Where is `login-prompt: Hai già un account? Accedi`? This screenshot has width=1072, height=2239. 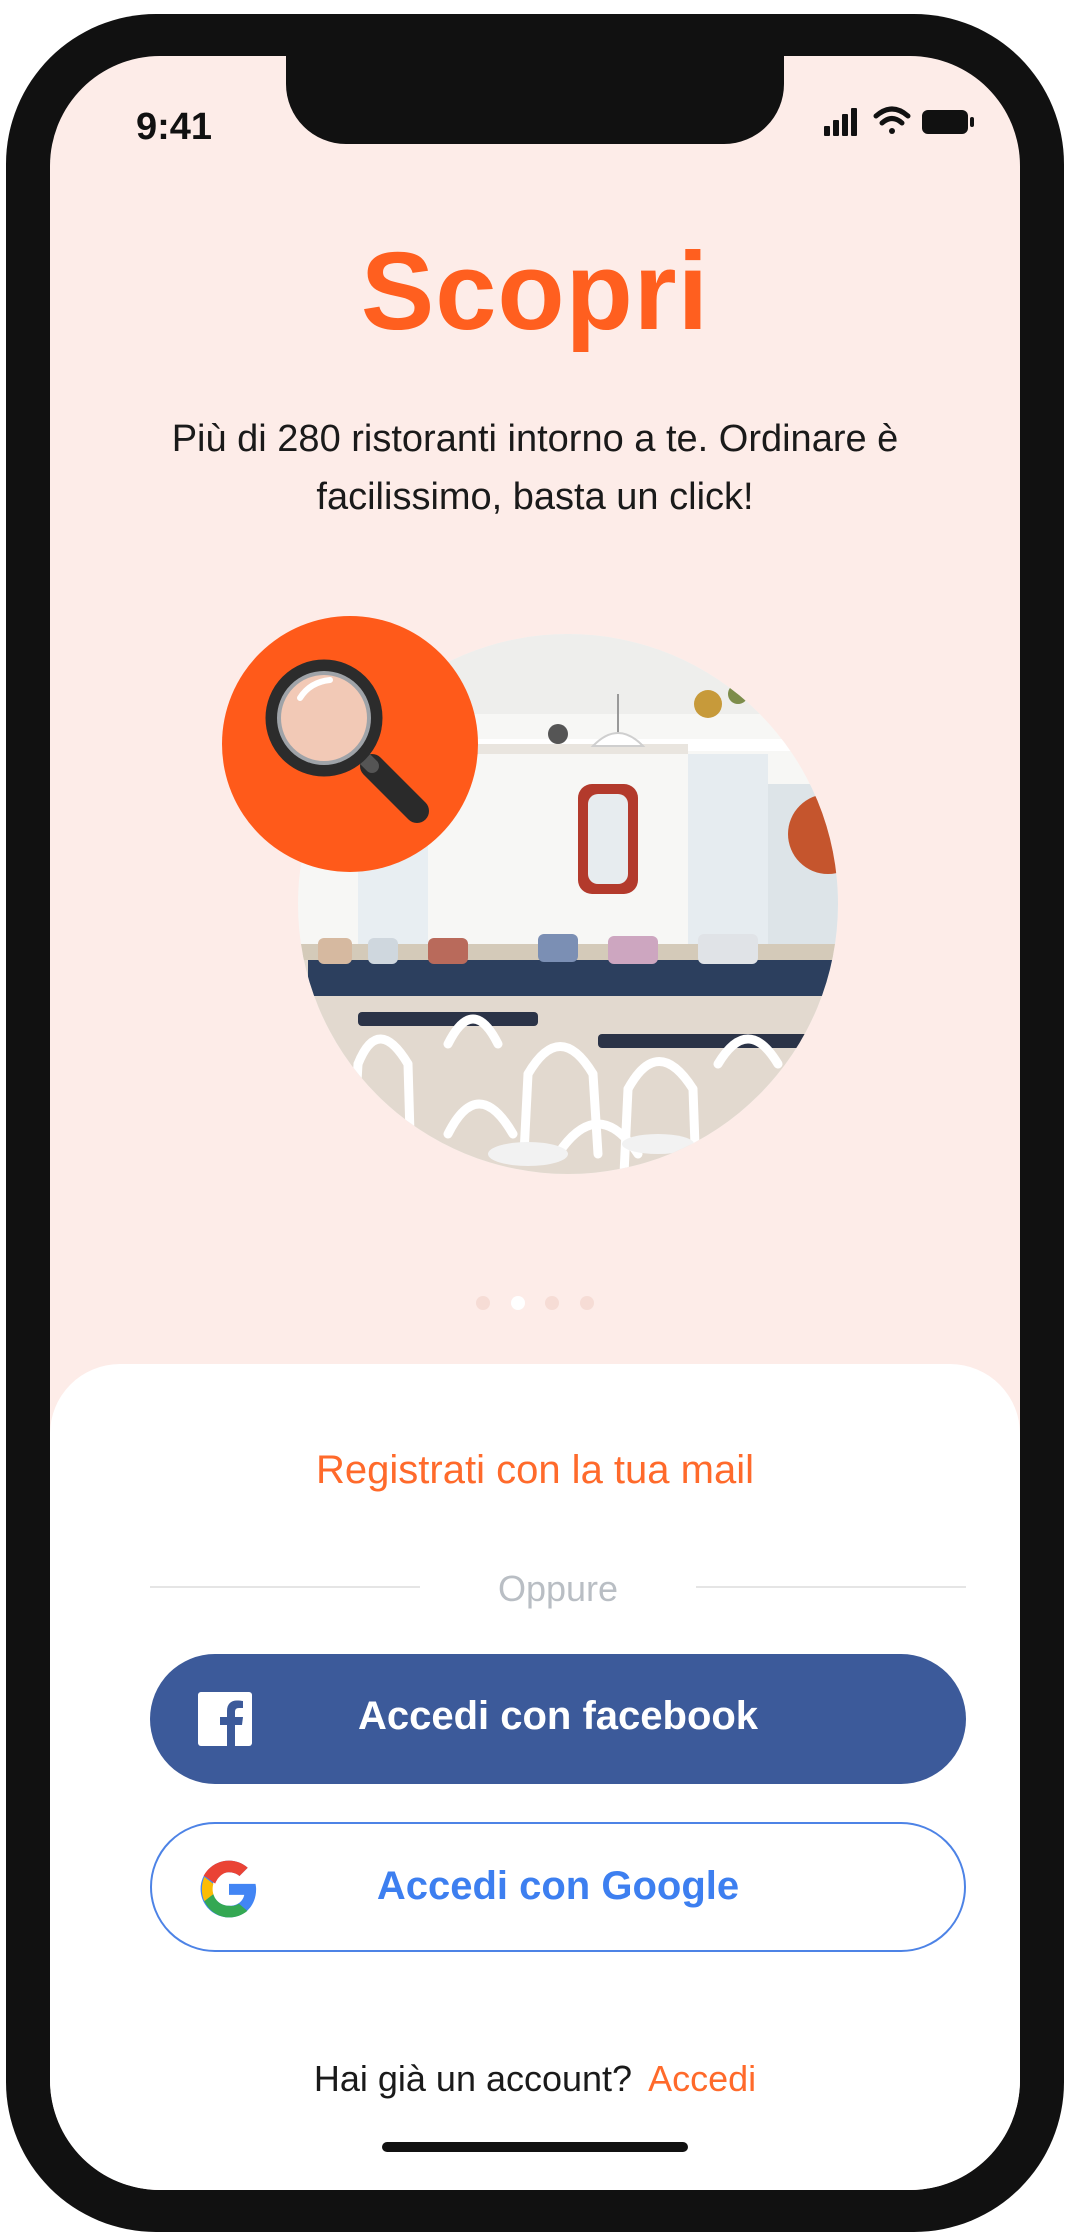
login-prompt: Hai già un account? Accedi is located at coordinates (535, 2079).